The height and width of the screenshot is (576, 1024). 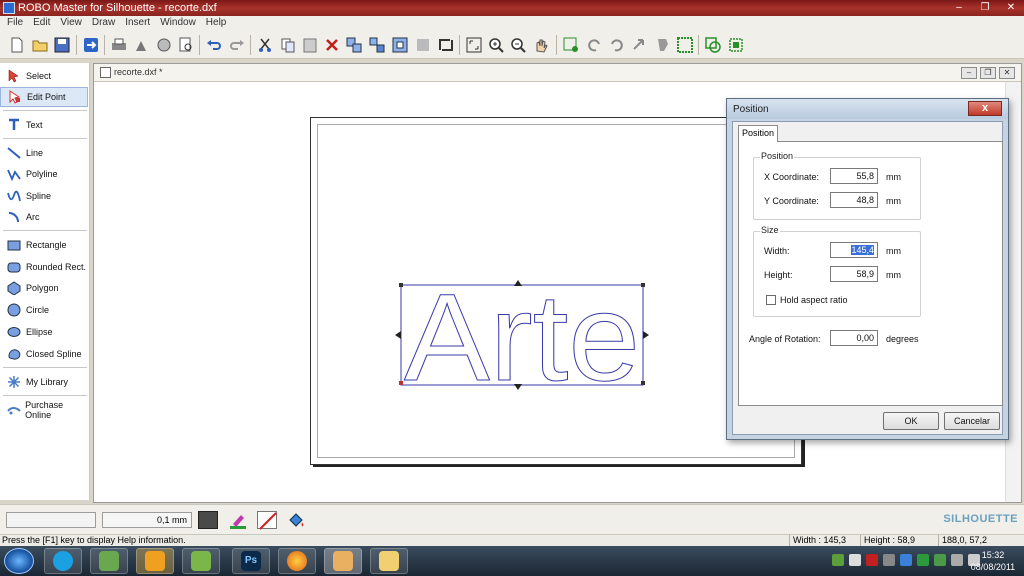 I want to click on tool-edit-point: Edit Point, so click(x=44, y=97).